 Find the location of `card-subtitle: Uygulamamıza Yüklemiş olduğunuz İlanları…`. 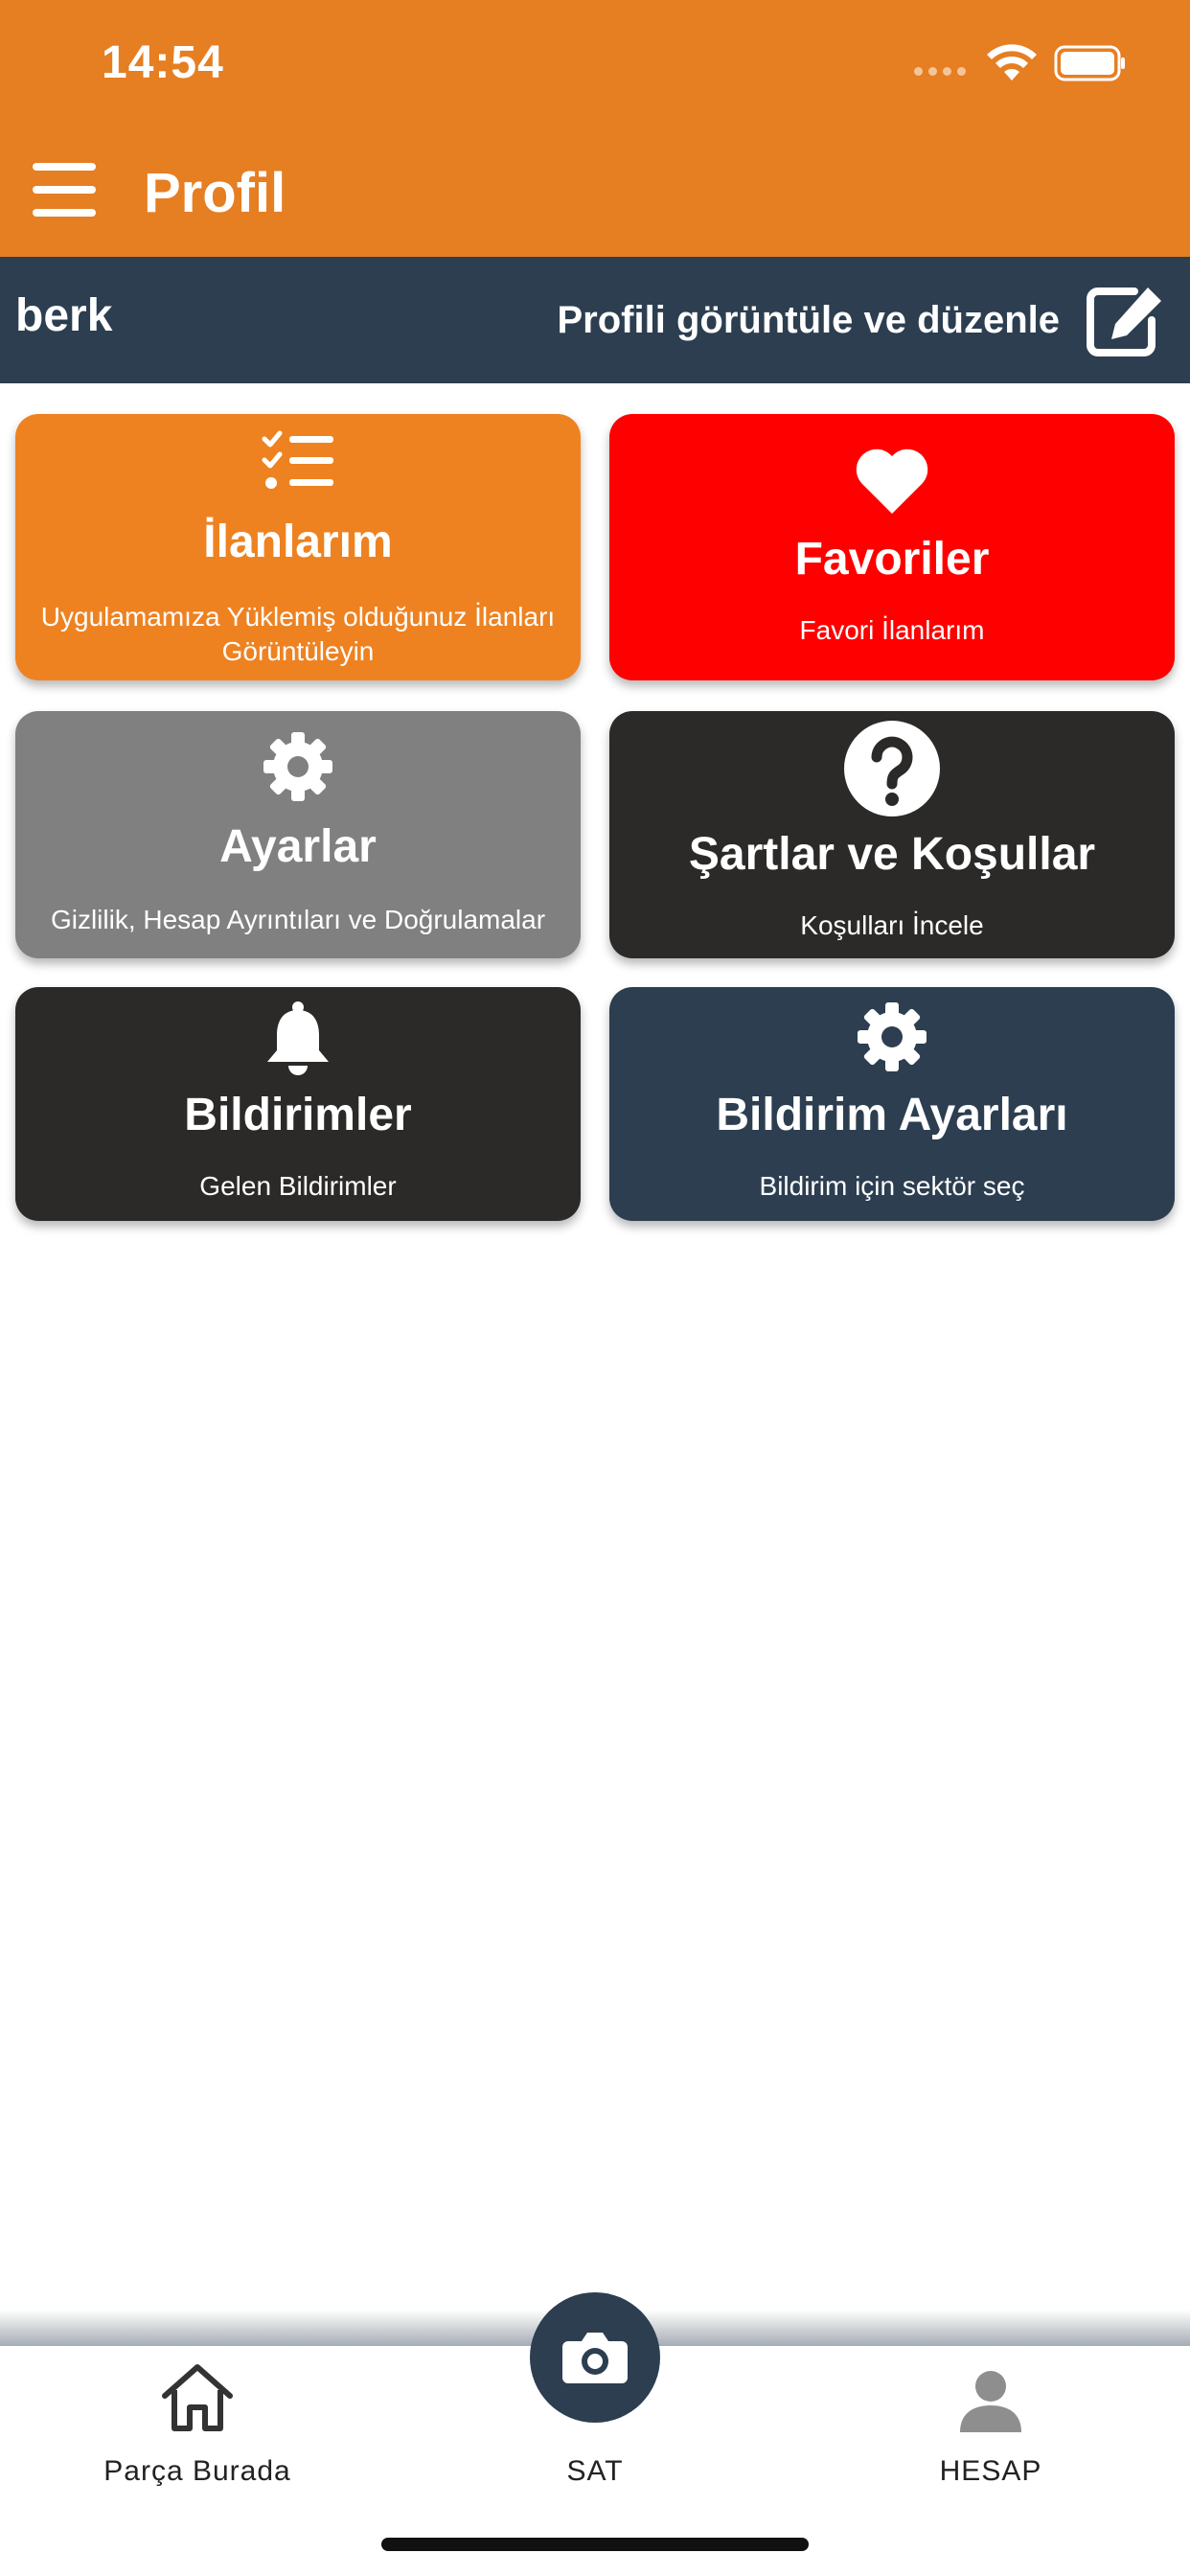

card-subtitle: Uygulamamıza Yüklemiş olduğunuz İlanları… is located at coordinates (298, 634).